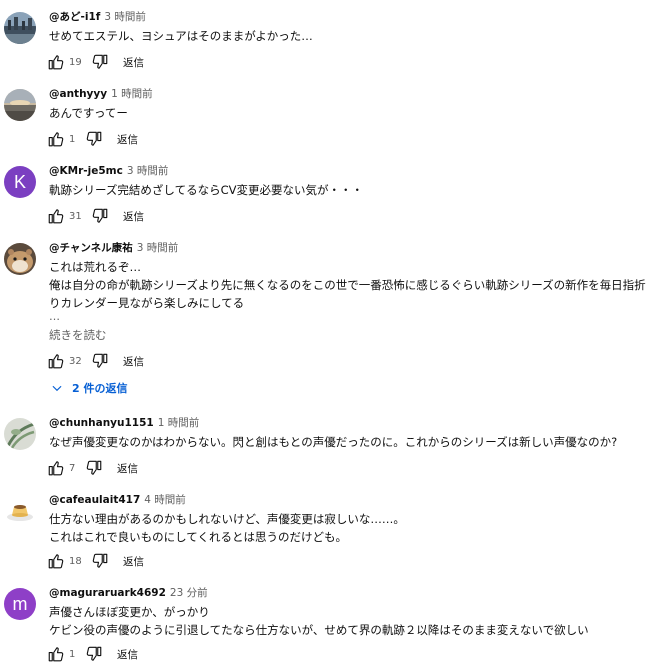 Image resolution: width=650 pixels, height=664 pixels. I want to click on sunset-avatar-icon, so click(20, 105).